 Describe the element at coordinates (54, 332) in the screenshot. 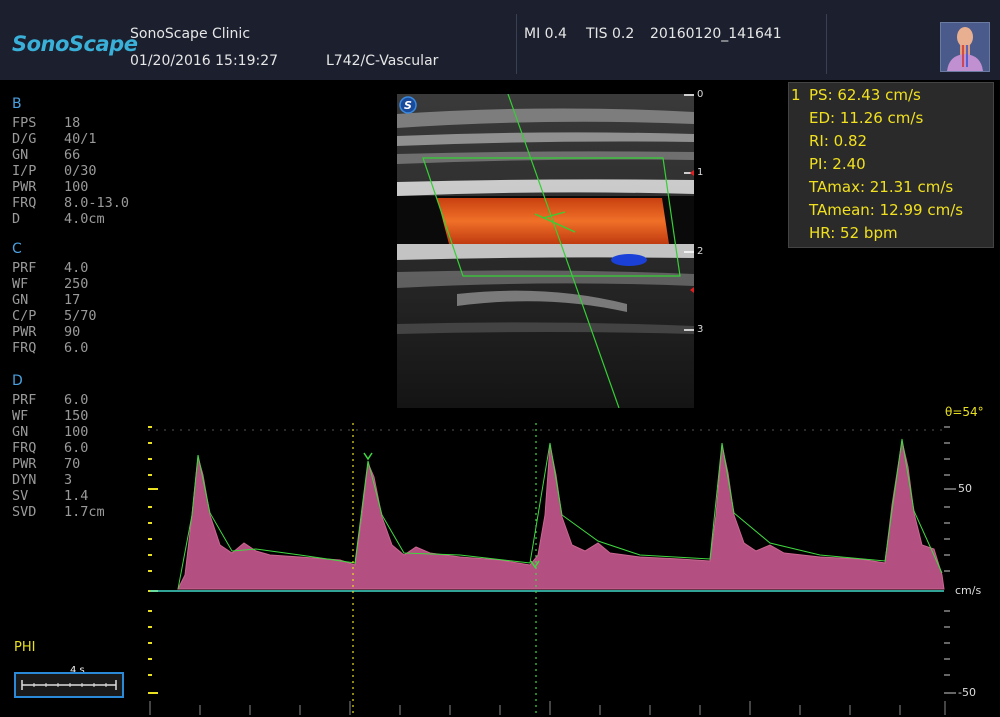

I see `param-row: PWR 90` at that location.